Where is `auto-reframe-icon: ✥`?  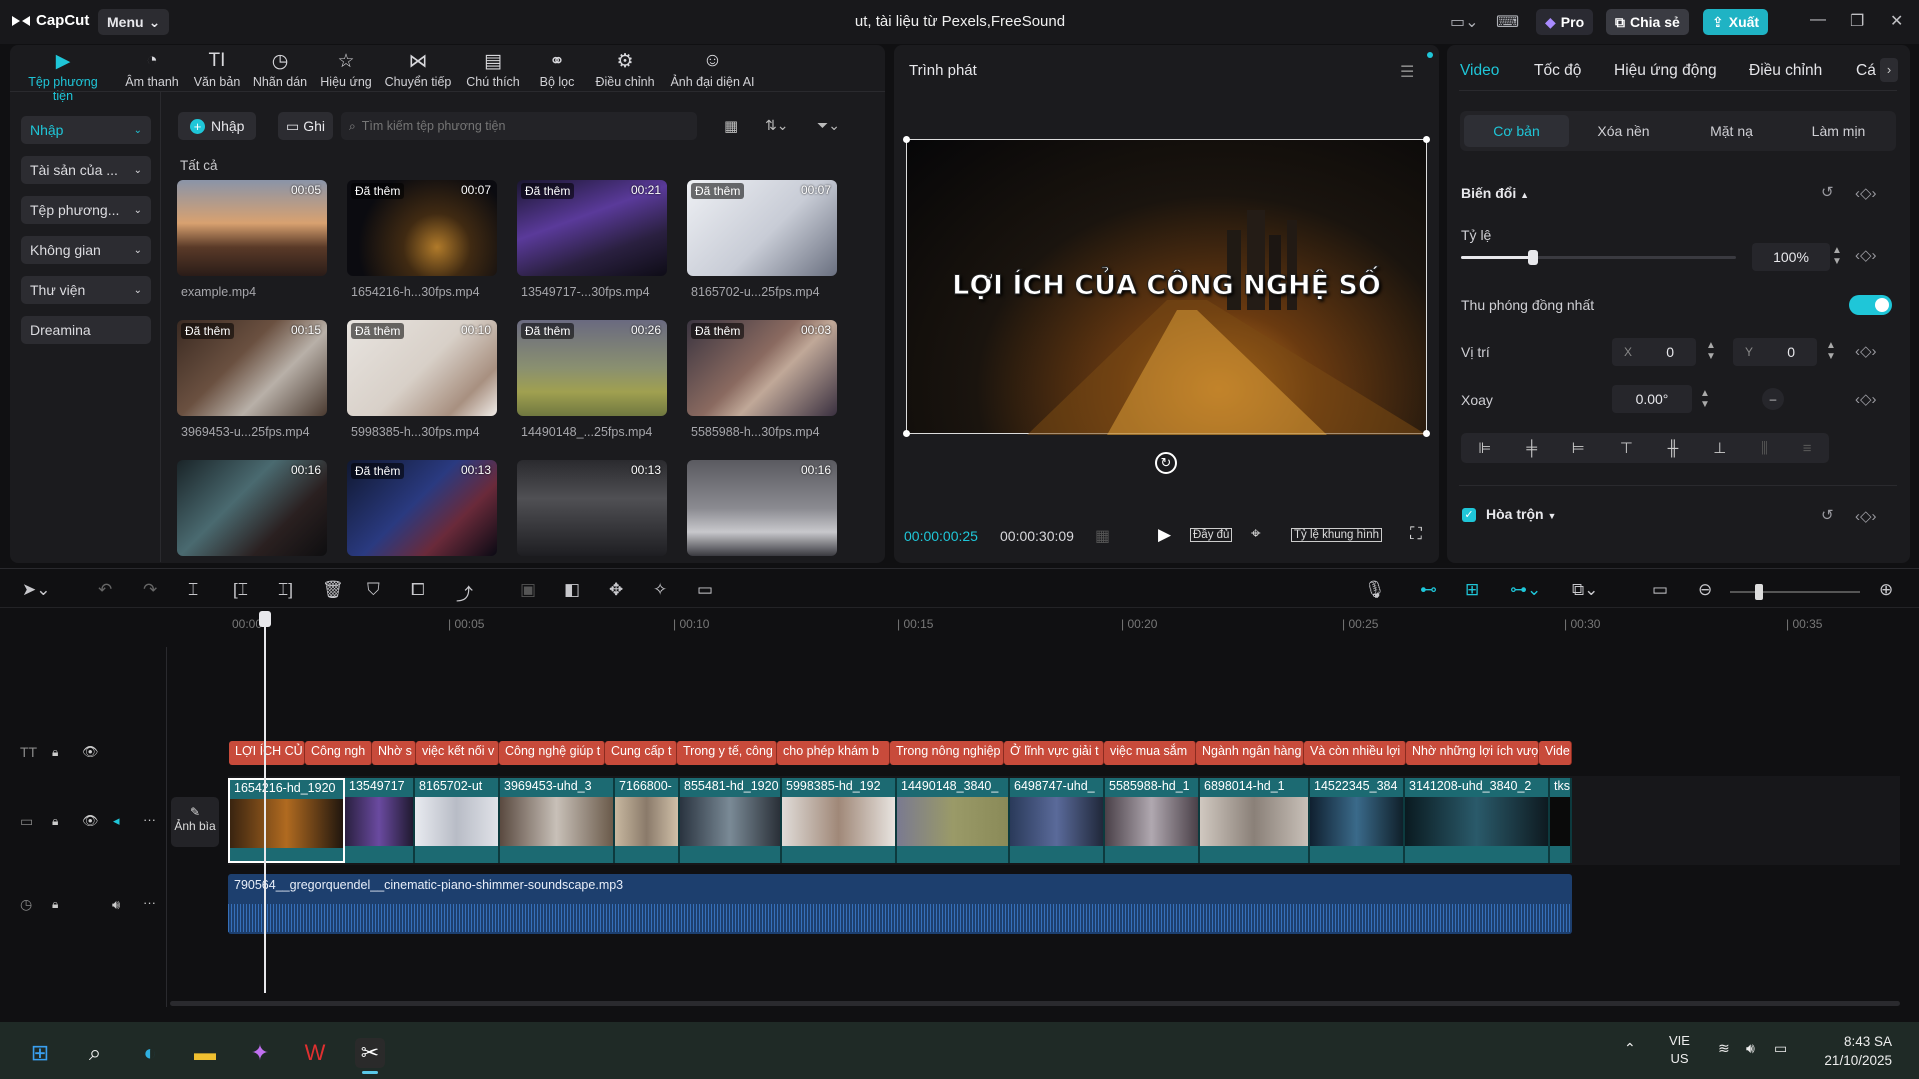
auto-reframe-icon: ✥ is located at coordinates (616, 590).